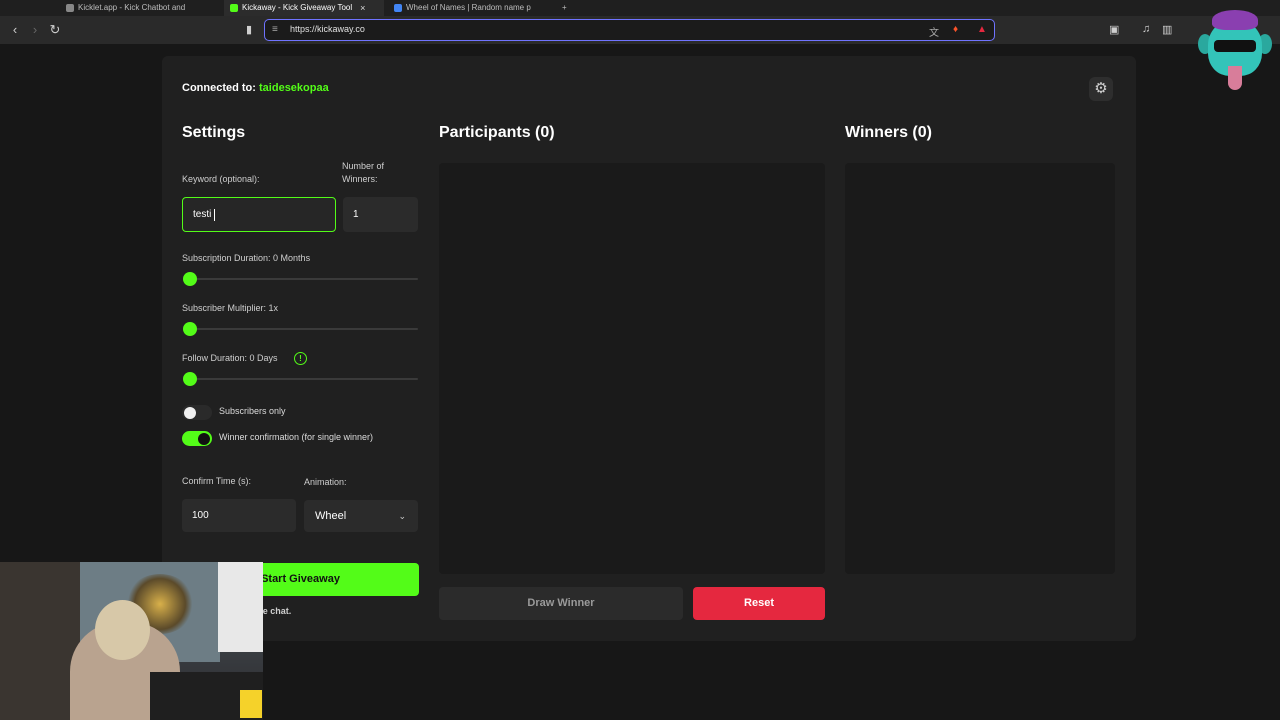  Describe the element at coordinates (234, 8) in the screenshot. I see `kickaway-favicon-icon` at that location.